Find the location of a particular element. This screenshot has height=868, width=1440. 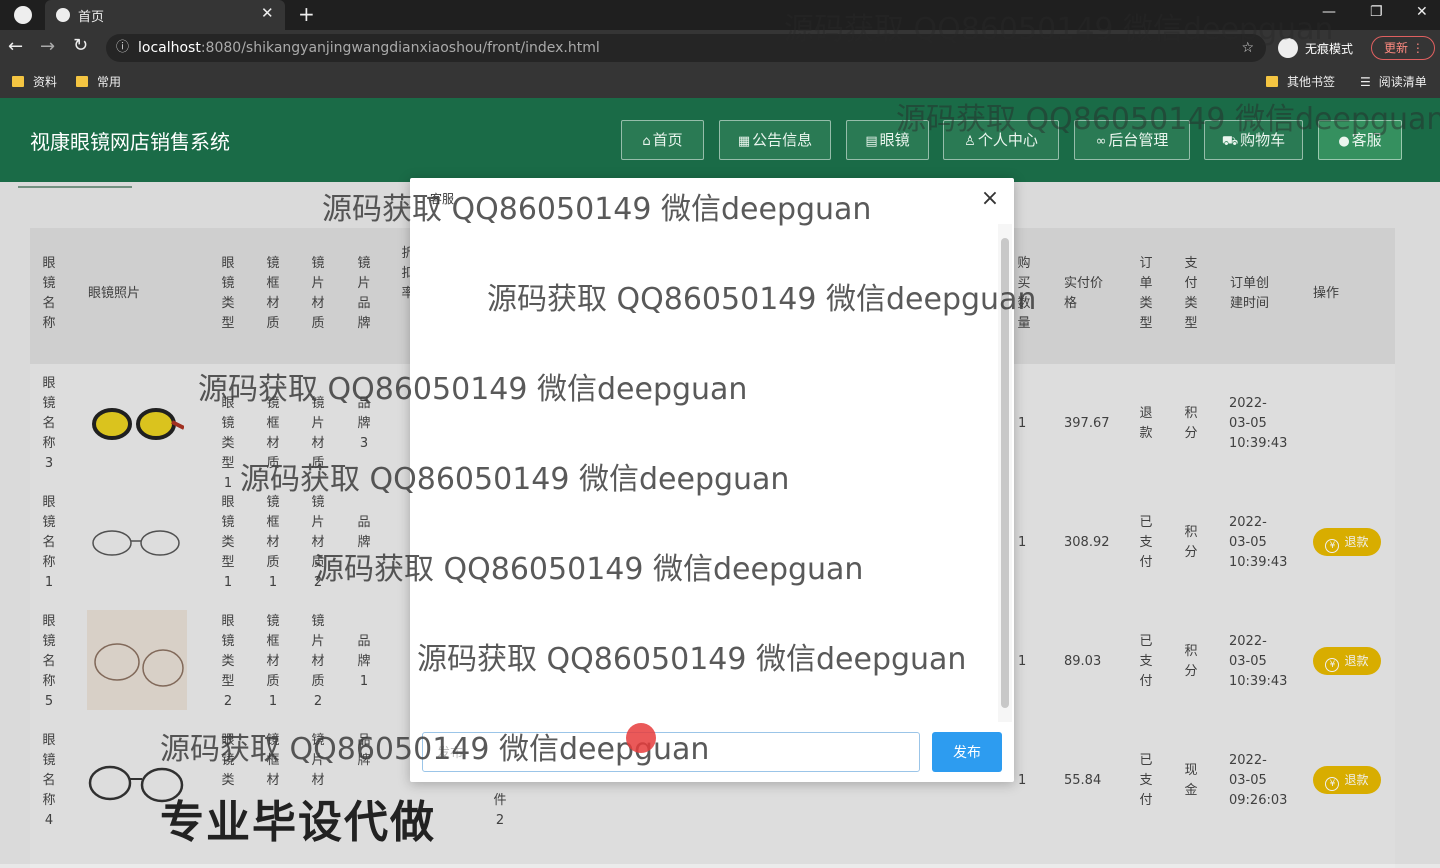

nav-home: ⌂ 首页 is located at coordinates (662, 140).